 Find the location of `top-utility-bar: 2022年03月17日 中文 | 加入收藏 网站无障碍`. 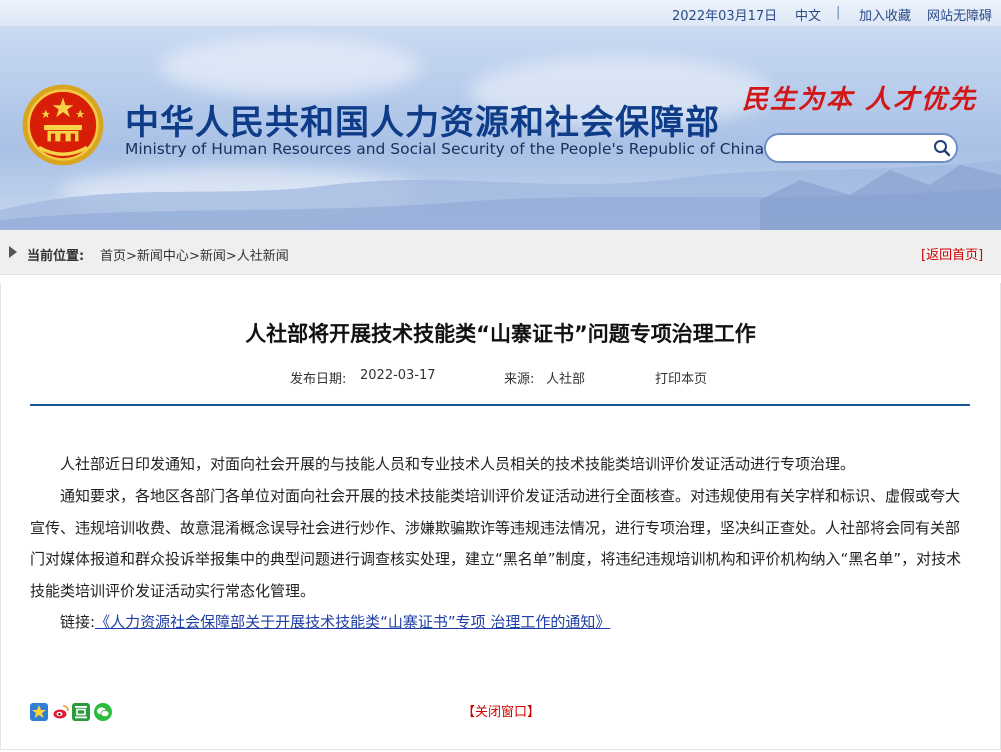

top-utility-bar: 2022年03月17日 中文 | 加入收藏 网站无障碍 is located at coordinates (500, 13).